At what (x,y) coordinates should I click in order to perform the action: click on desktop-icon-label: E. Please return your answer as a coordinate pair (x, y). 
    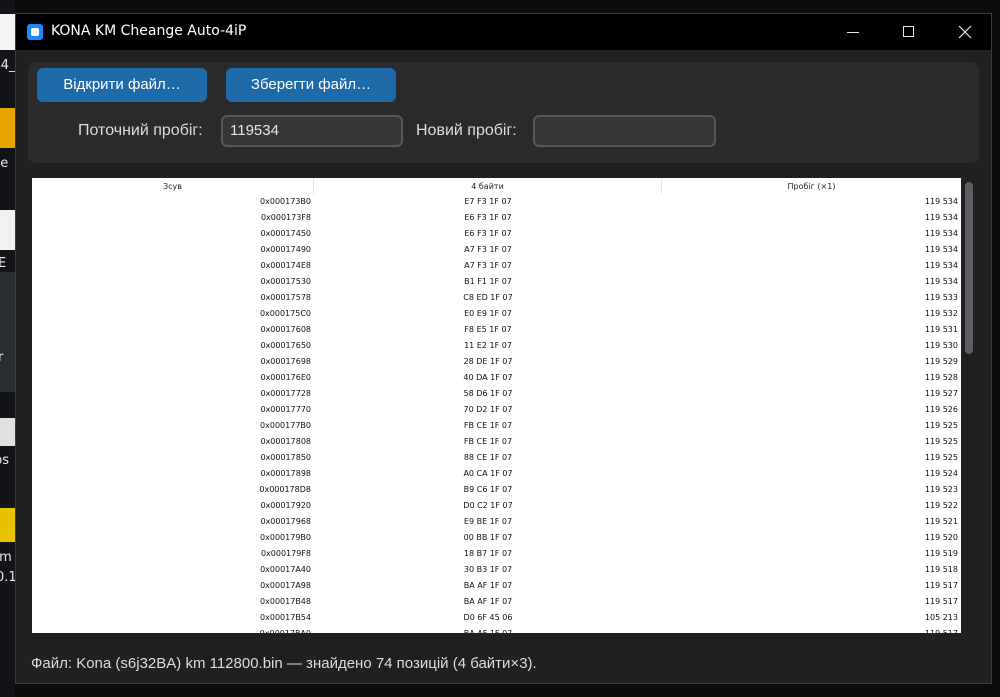
    Looking at the image, I should click on (3, 263).